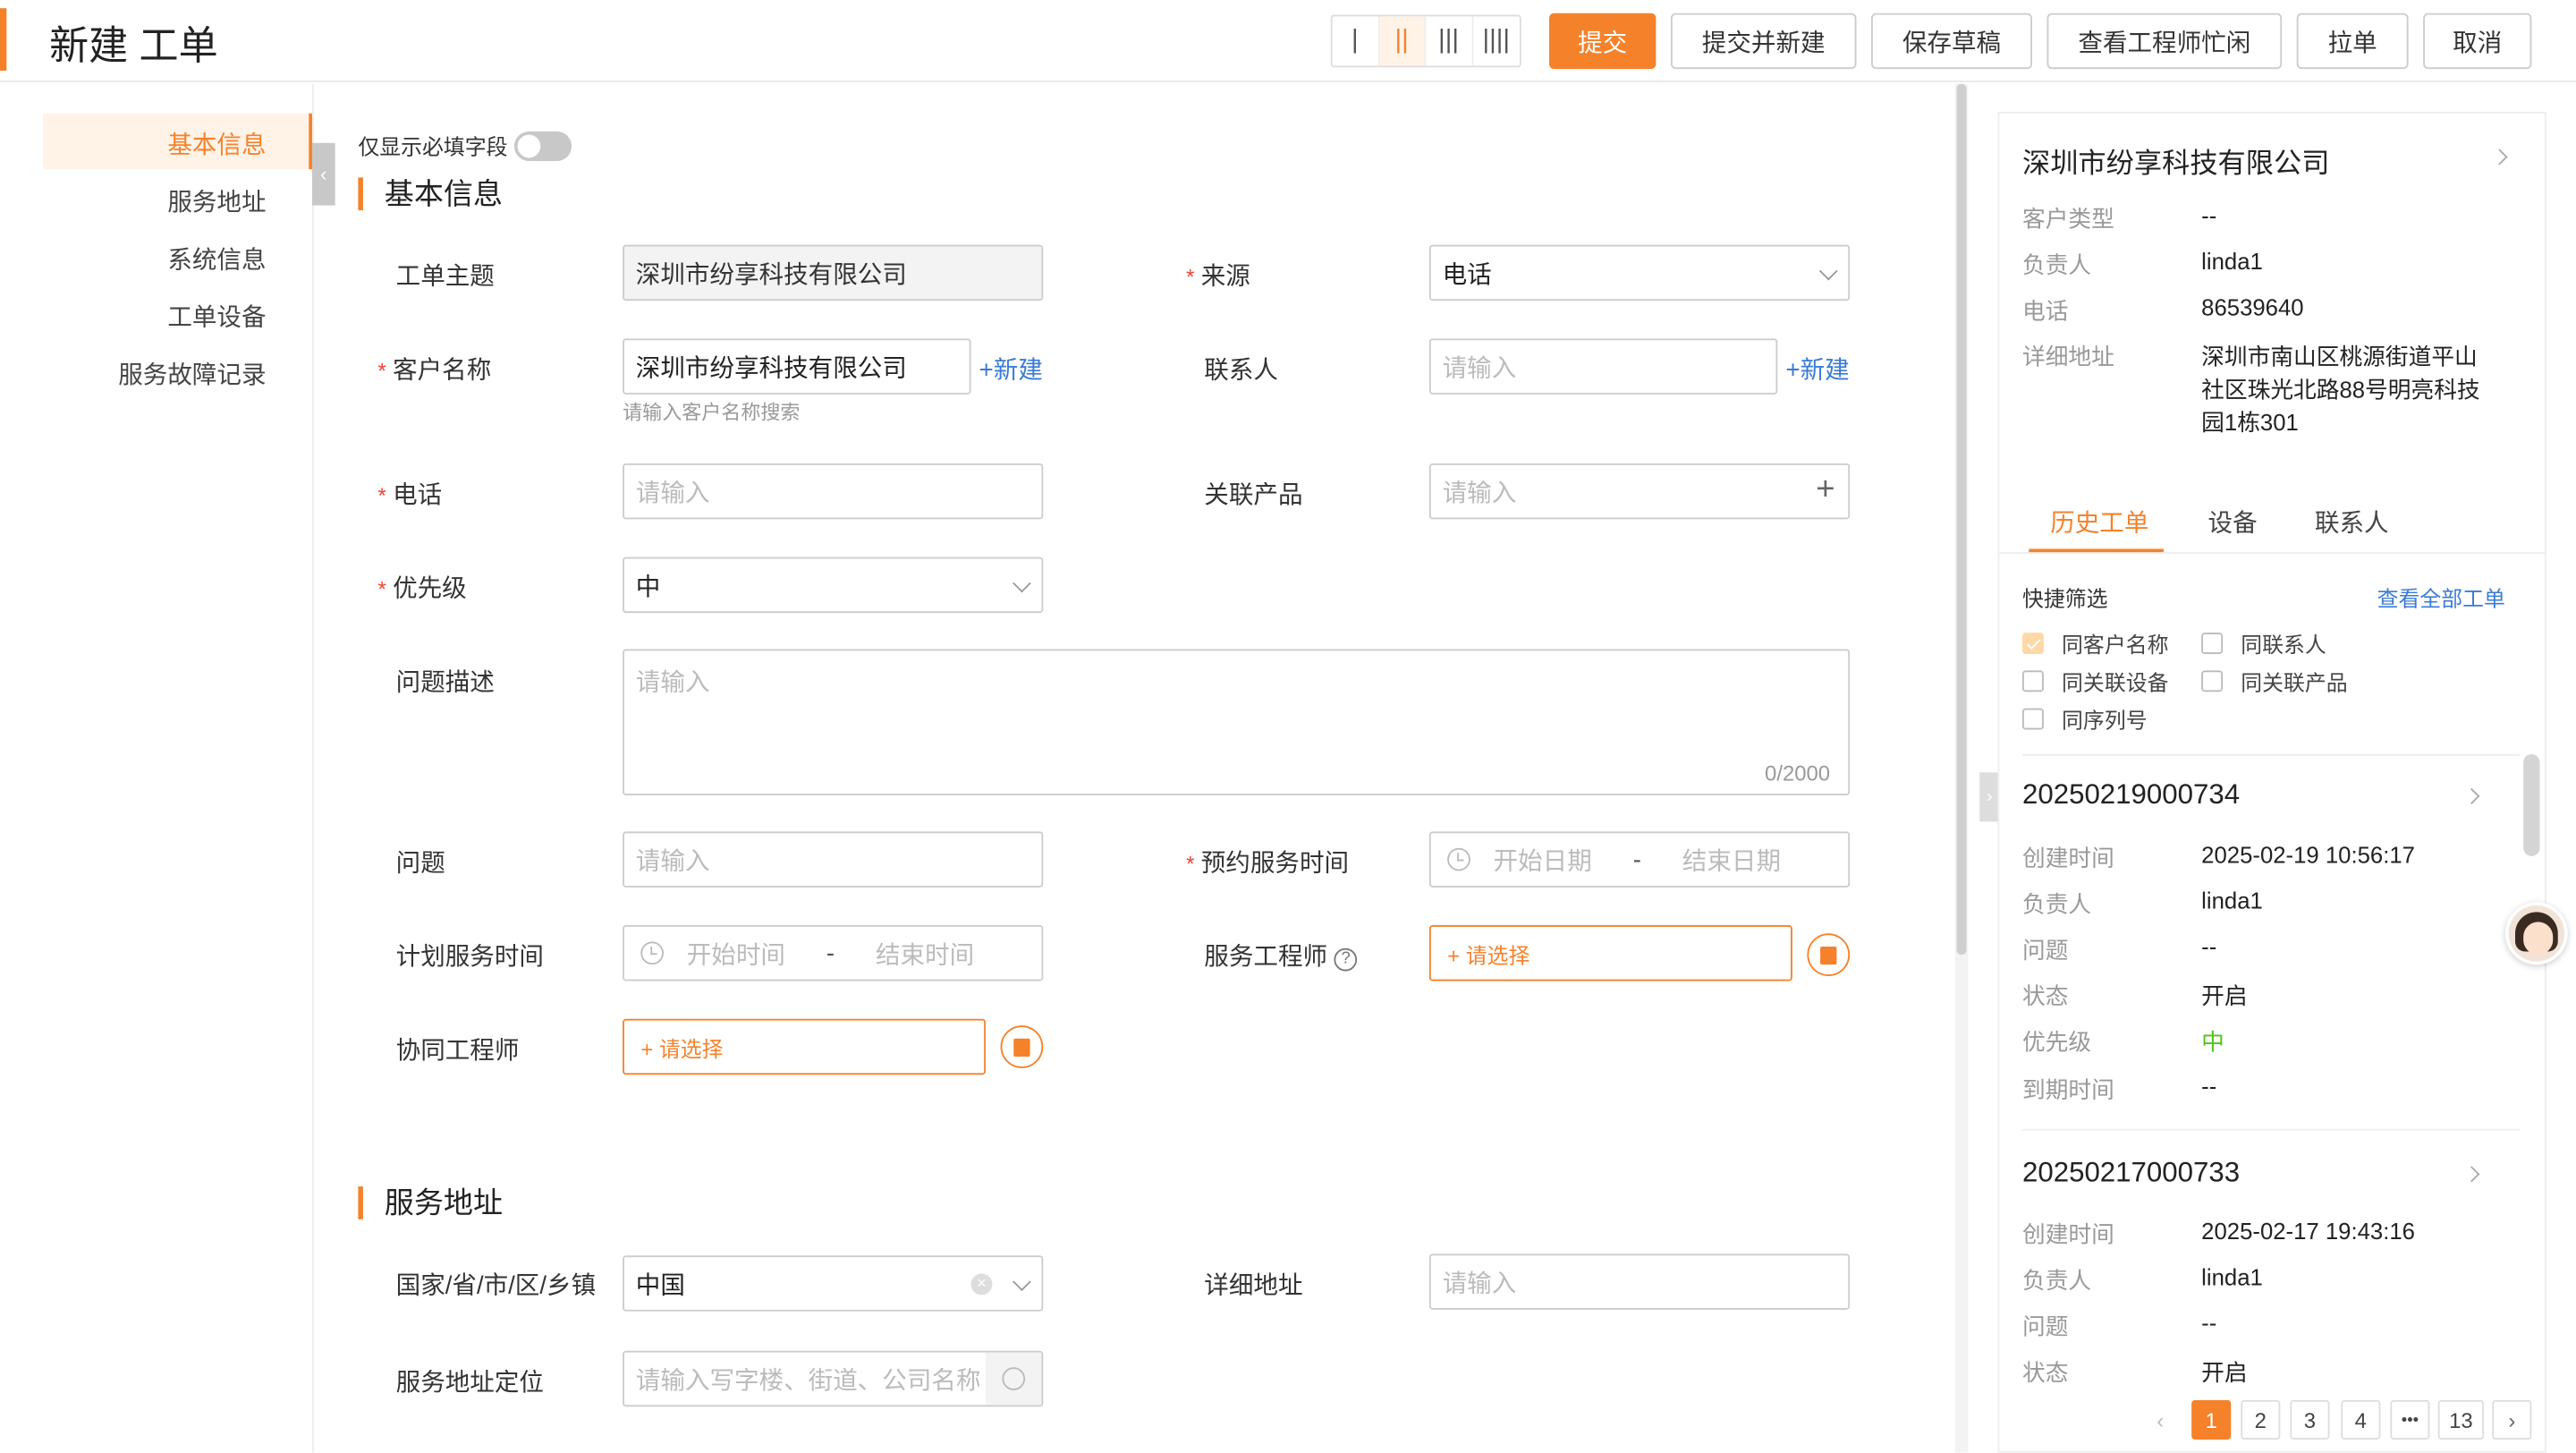 Image resolution: width=2576 pixels, height=1453 pixels. What do you see at coordinates (2340, 389) in the screenshot?
I see `info-address: 深圳市南山区桃源街道平山 社区珠光北路88号明亮科技 园1栋301` at bounding box center [2340, 389].